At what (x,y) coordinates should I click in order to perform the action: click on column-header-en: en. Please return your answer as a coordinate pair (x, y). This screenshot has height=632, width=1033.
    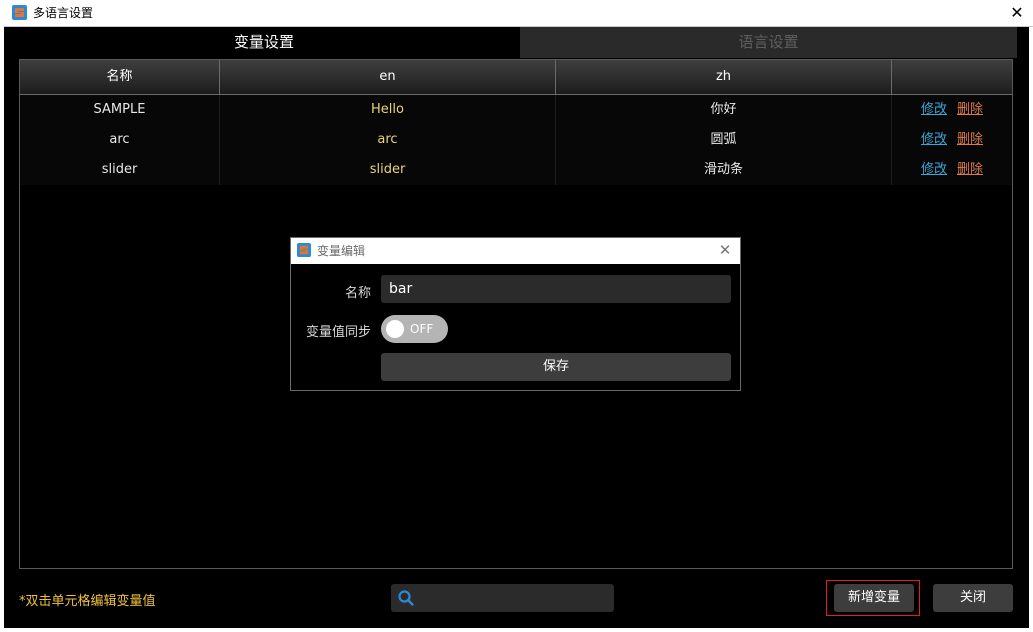
    Looking at the image, I should click on (388, 77).